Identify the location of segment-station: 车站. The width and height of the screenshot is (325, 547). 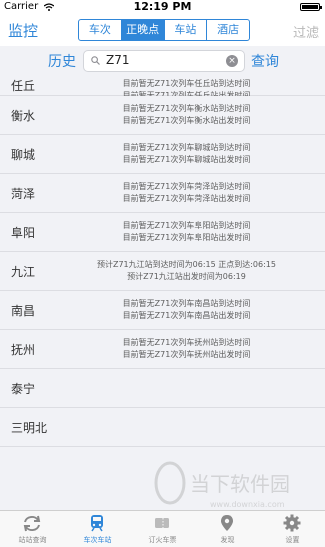
(185, 30).